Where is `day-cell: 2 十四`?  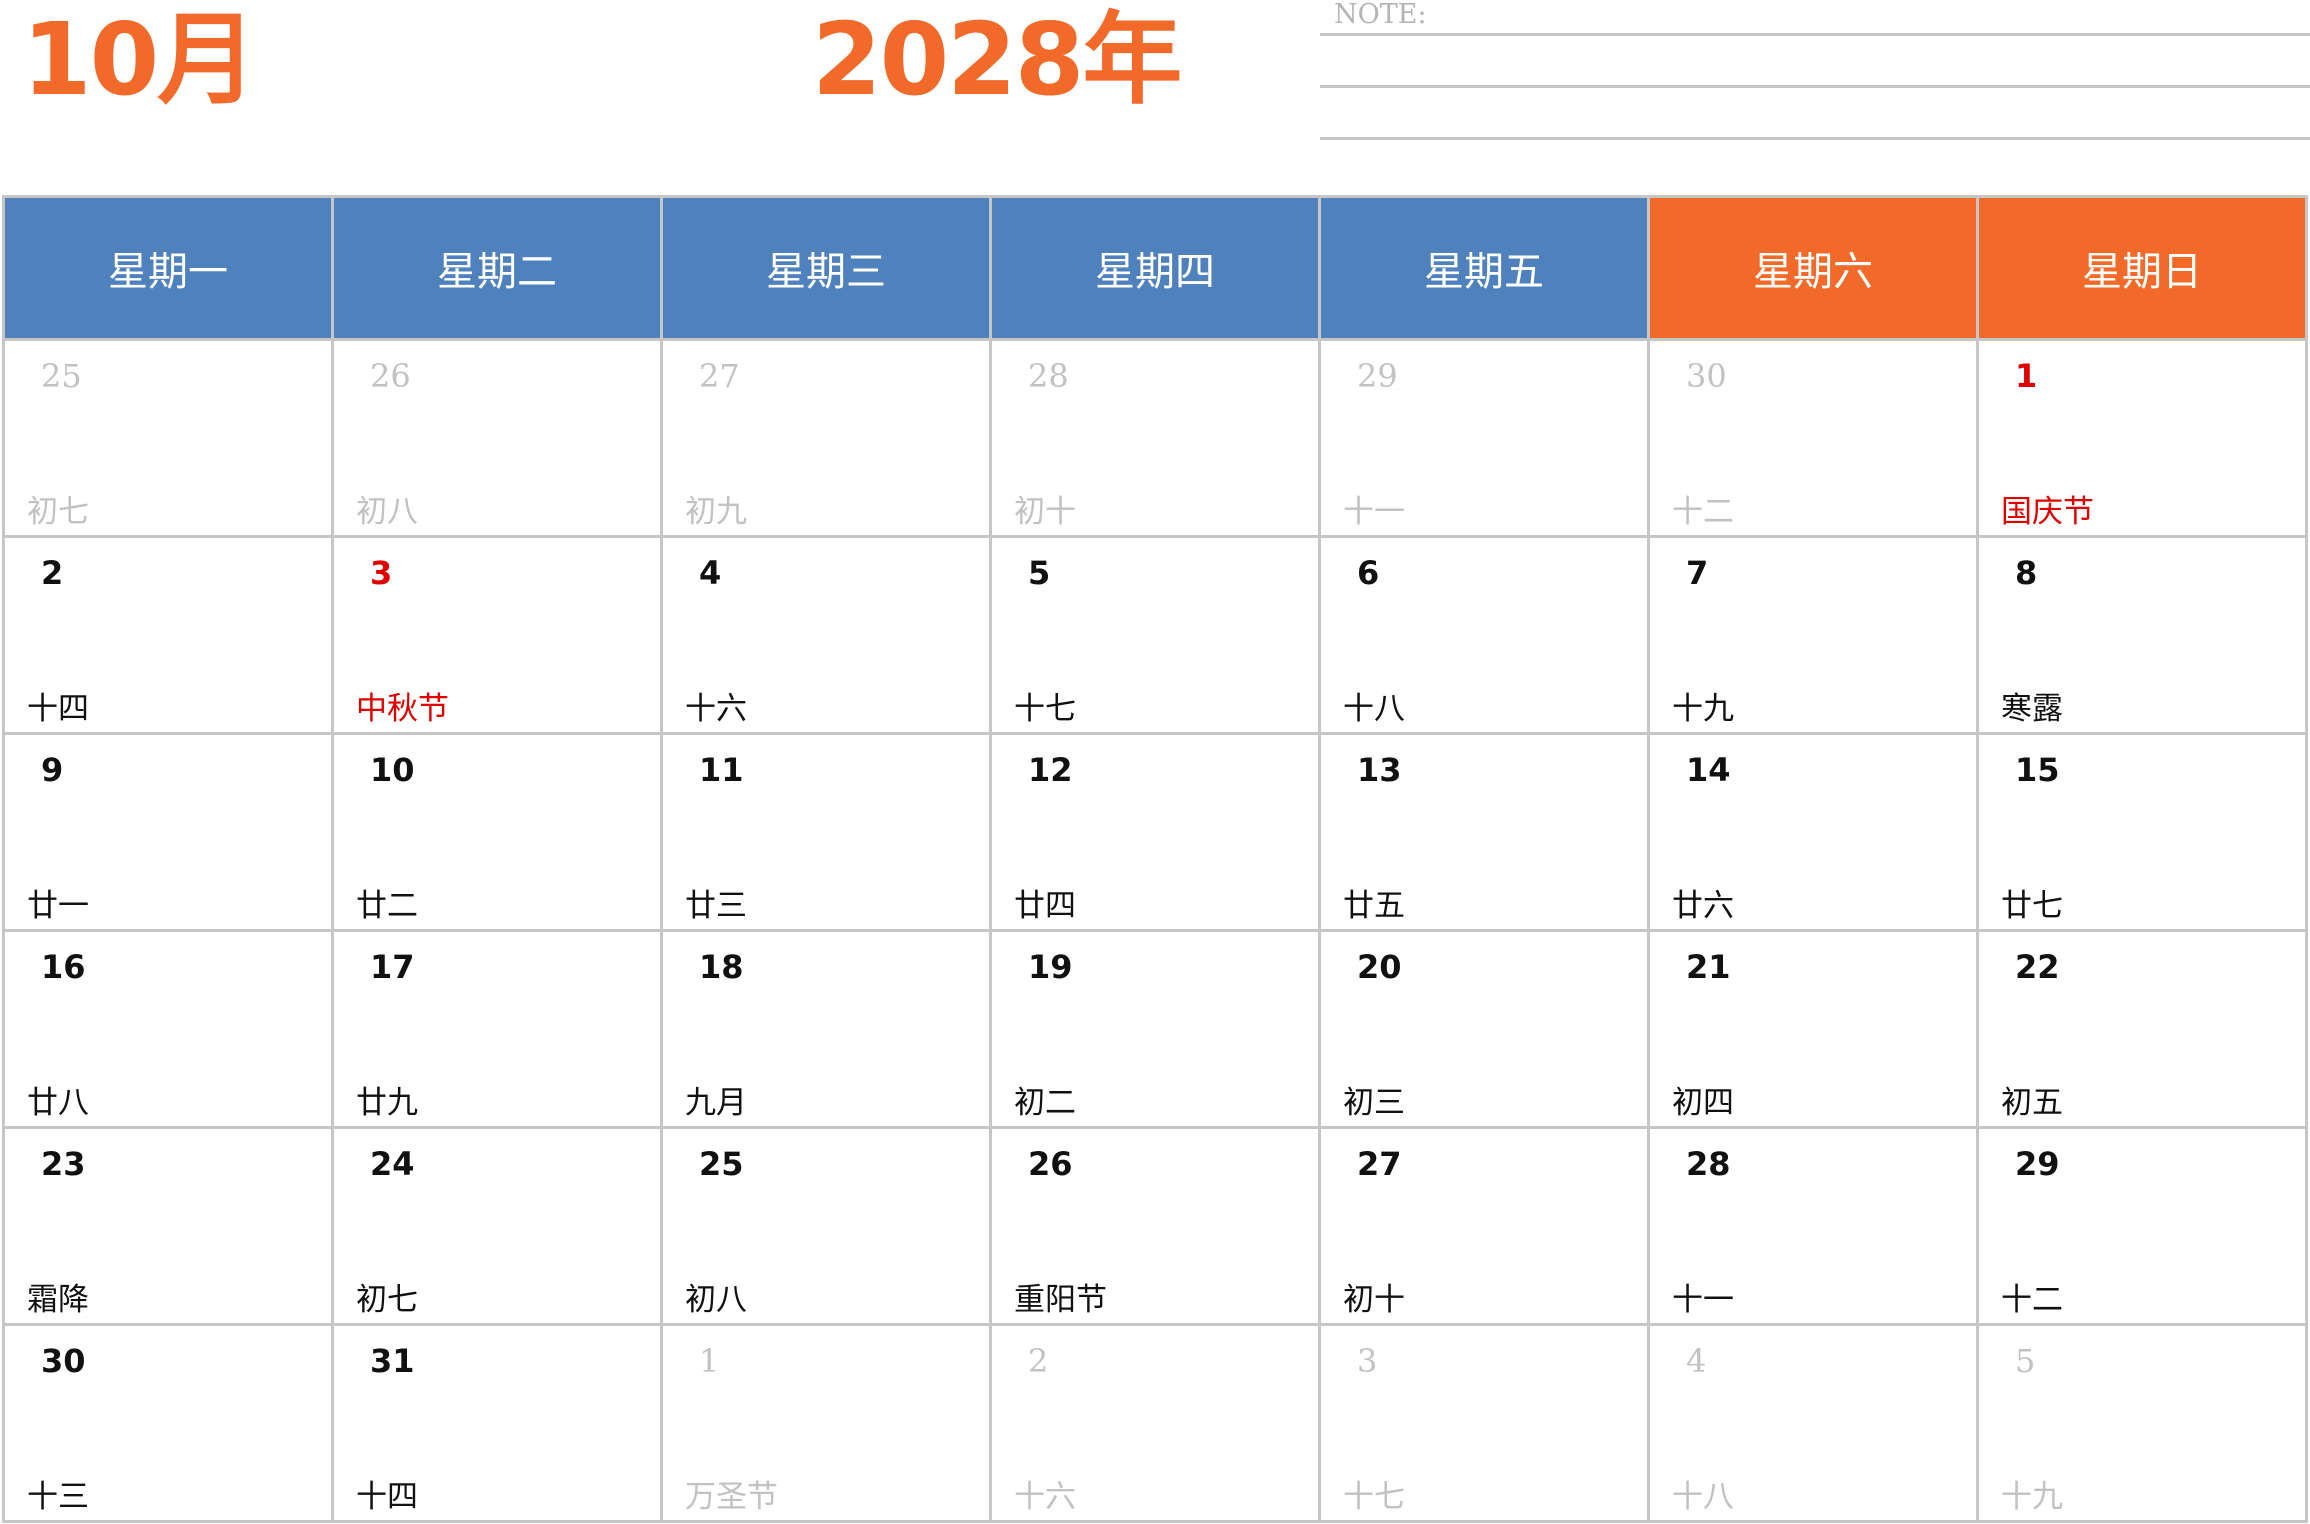
day-cell: 2 十四 is located at coordinates (168, 635).